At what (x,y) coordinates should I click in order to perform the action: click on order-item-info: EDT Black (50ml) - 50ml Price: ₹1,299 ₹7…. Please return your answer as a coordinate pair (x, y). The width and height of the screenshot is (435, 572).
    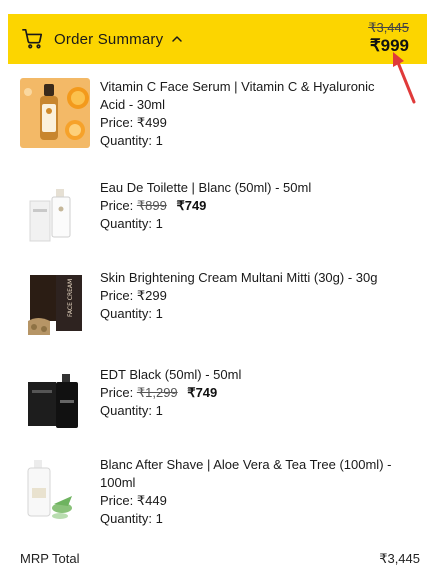
    Looking at the image, I should click on (250, 401).